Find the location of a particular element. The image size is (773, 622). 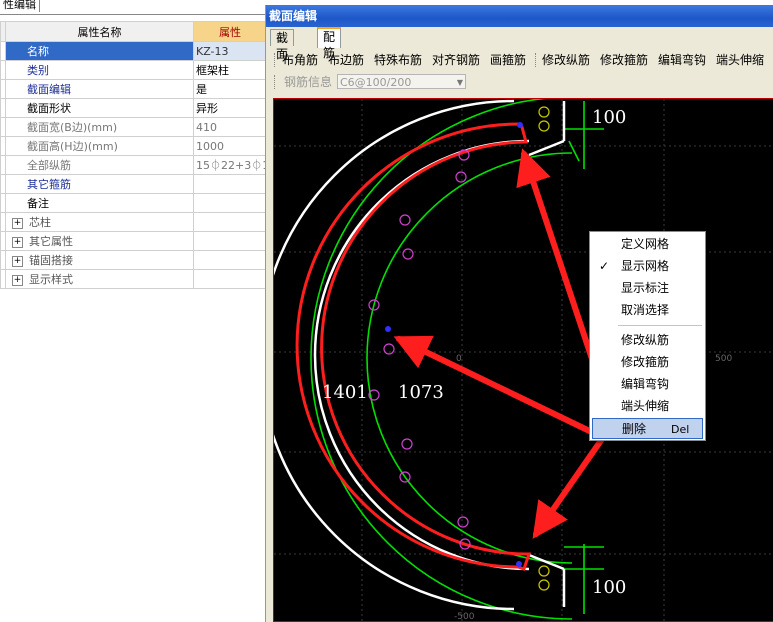

align-rebar-button: 对齐钢筋 is located at coordinates (456, 60).